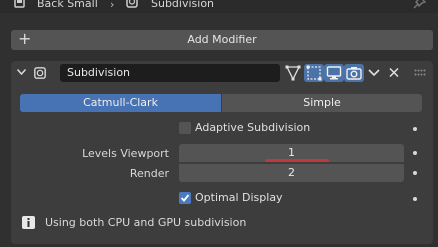 Image resolution: width=438 pixels, height=247 pixels. Describe the element at coordinates (420, 73) in the screenshot. I see `drag-handle-icon` at that location.